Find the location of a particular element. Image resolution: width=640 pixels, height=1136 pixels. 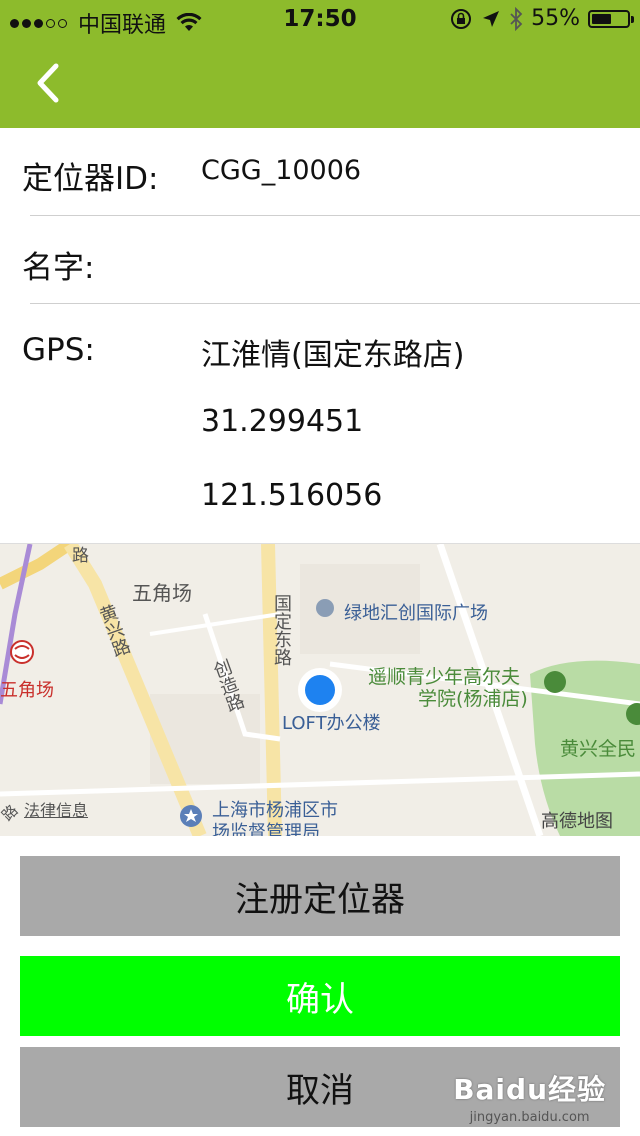

map-label-yaoshun-2: 学院(杨浦店) is located at coordinates (473, 699).